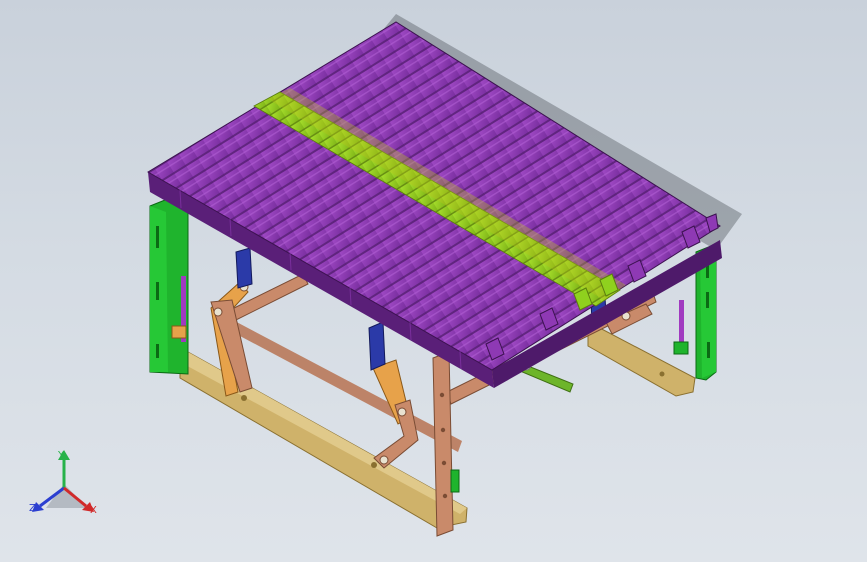  What do you see at coordinates (32, 508) in the screenshot?
I see `triad-z-label: Z` at bounding box center [32, 508].